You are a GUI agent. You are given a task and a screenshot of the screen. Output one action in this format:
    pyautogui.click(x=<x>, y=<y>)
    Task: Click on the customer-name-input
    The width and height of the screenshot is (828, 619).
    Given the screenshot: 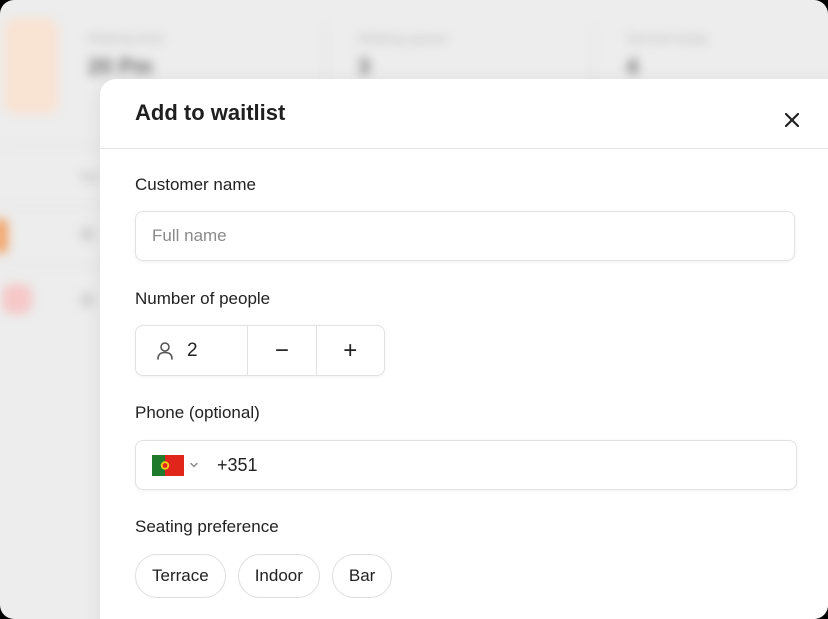 What is the action you would take?
    pyautogui.click(x=465, y=236)
    